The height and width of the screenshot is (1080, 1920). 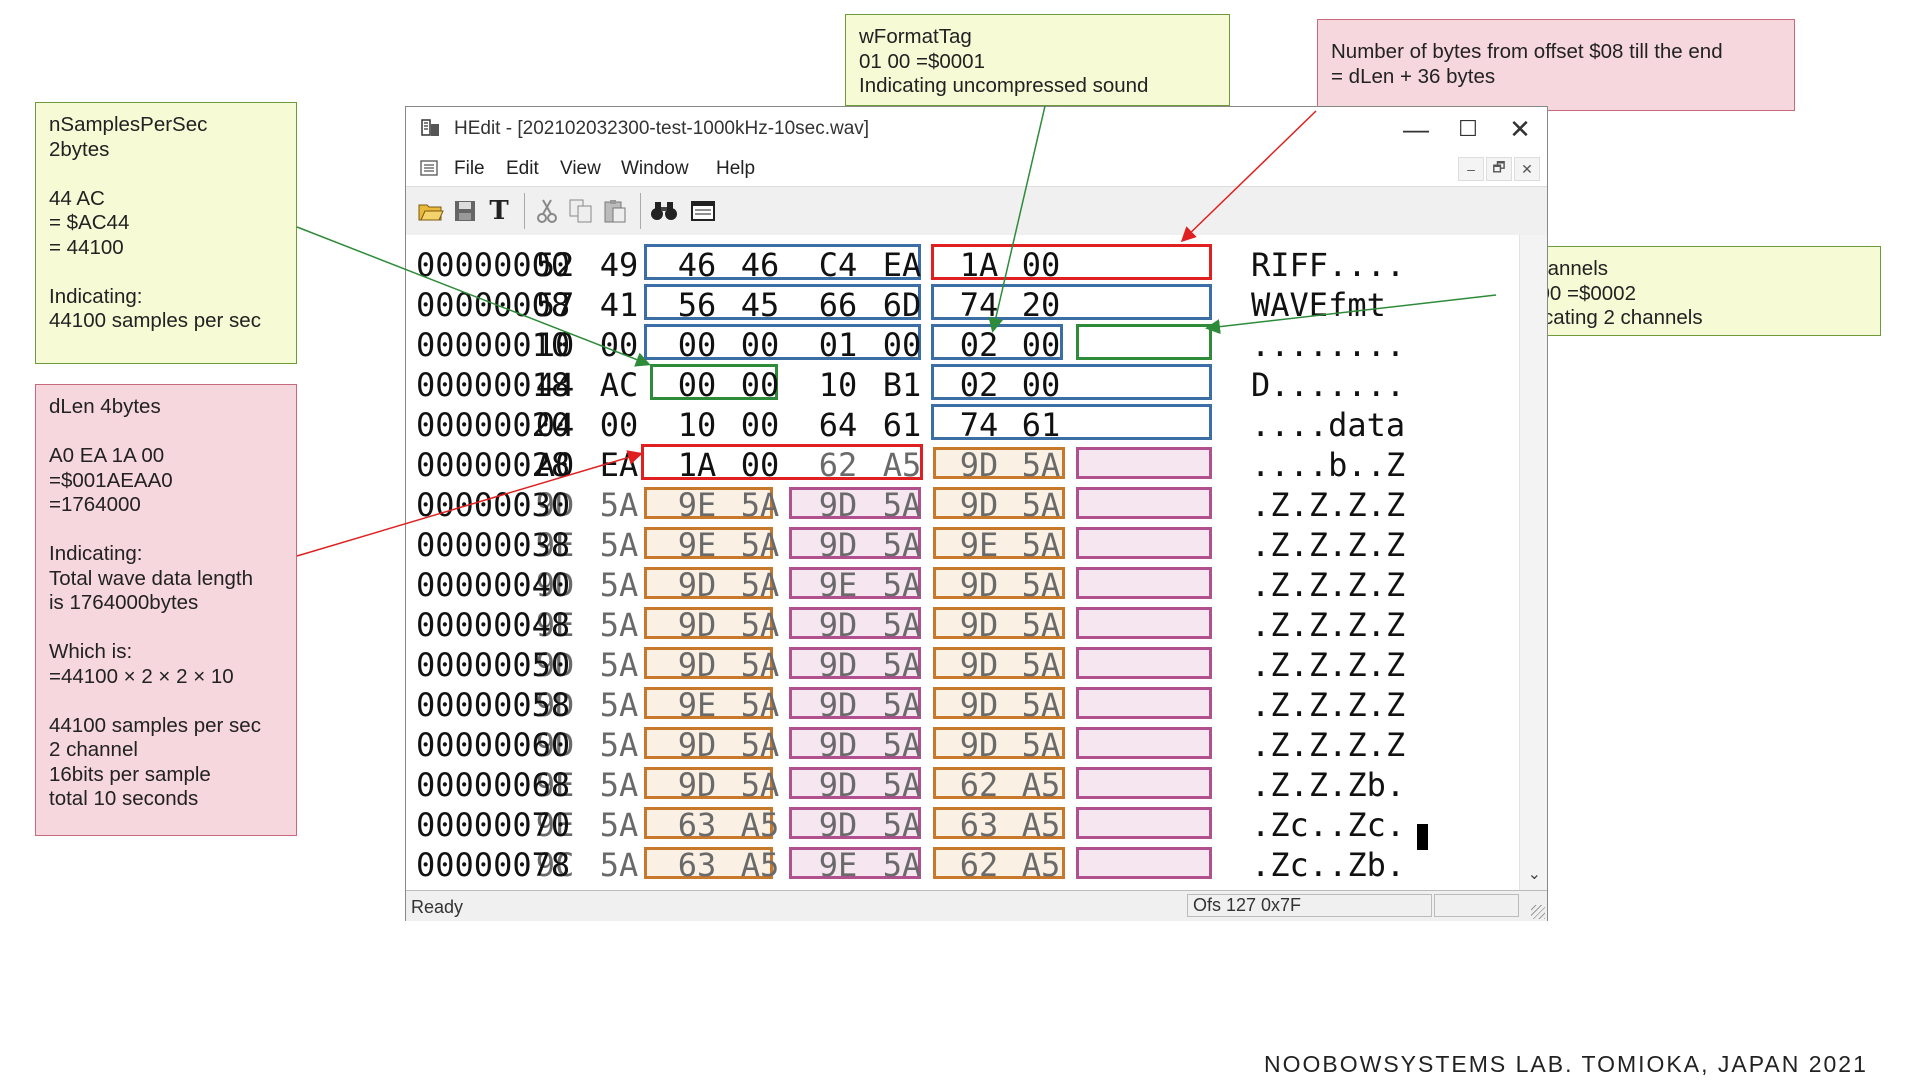 I want to click on mdi-minimize-button: –, so click(x=1471, y=169).